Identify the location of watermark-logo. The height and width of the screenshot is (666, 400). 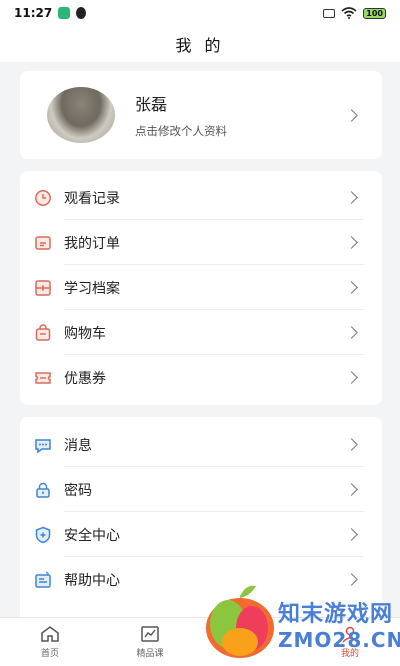
(240, 621).